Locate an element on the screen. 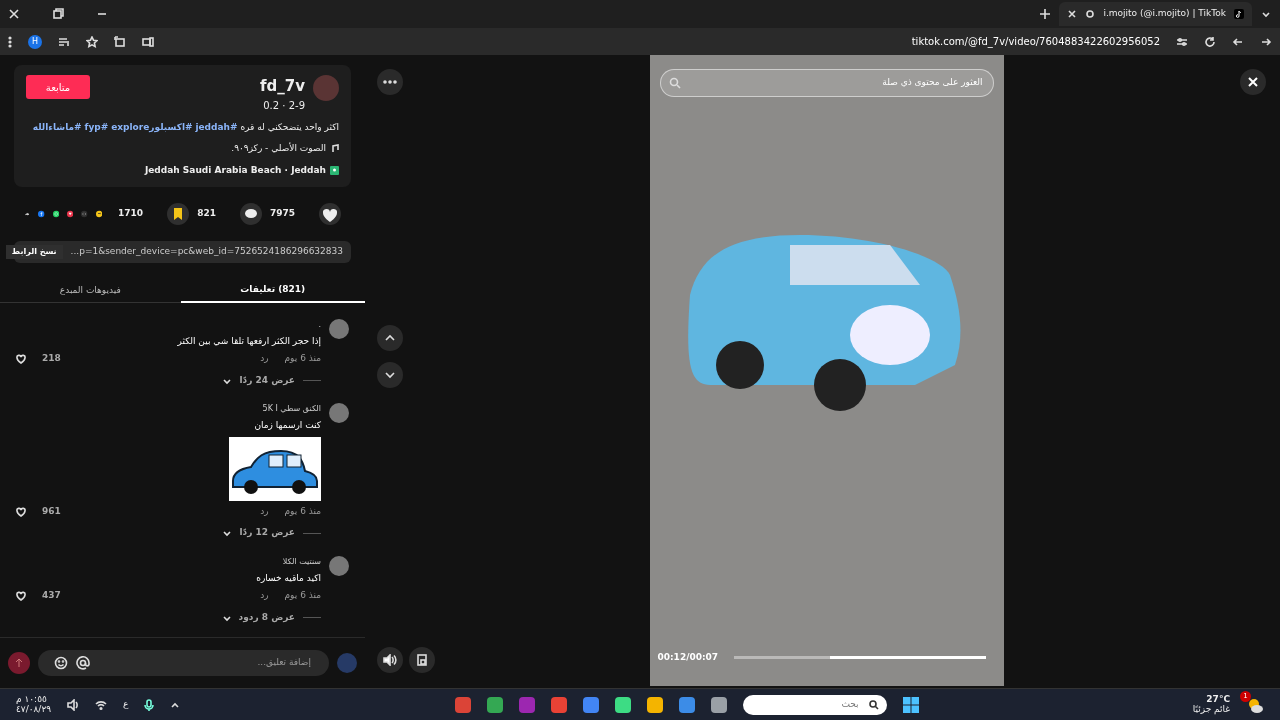  windows-start-icon is located at coordinates (910, 704).